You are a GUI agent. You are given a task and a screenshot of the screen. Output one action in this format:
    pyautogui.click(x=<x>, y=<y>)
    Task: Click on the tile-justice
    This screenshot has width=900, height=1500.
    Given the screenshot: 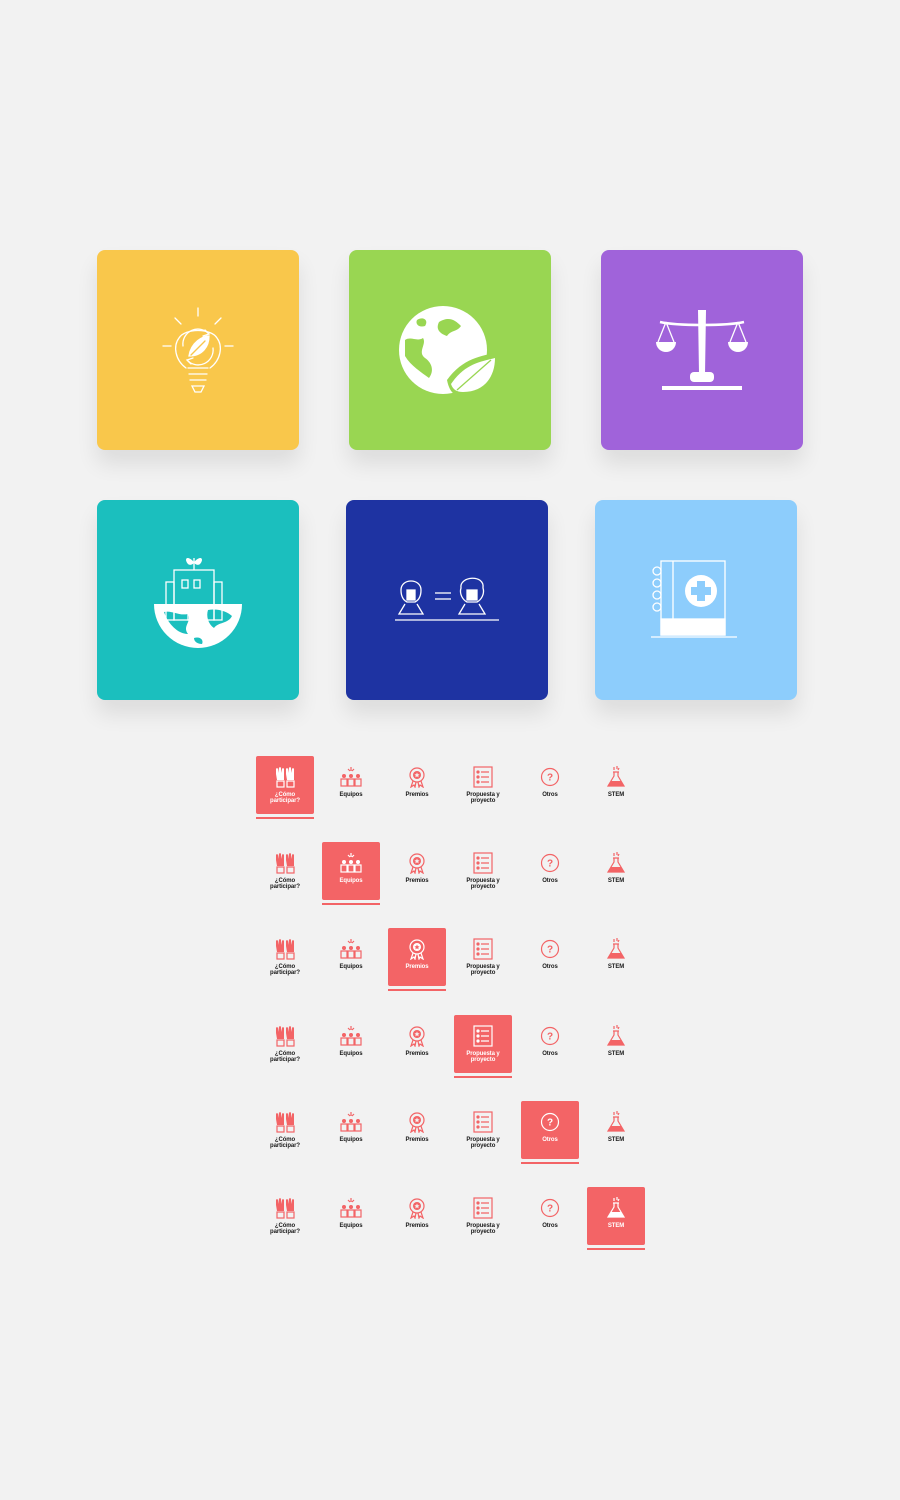 What is the action you would take?
    pyautogui.click(x=702, y=350)
    